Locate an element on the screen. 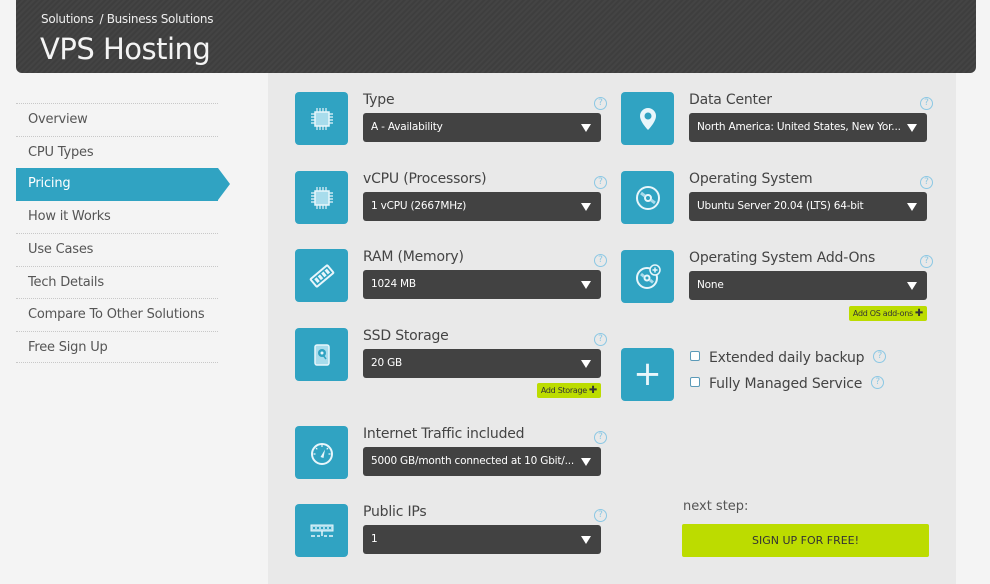 Image resolution: width=990 pixels, height=584 pixels. breadcrumb-business-solutions: / Business Solutions is located at coordinates (156, 19).